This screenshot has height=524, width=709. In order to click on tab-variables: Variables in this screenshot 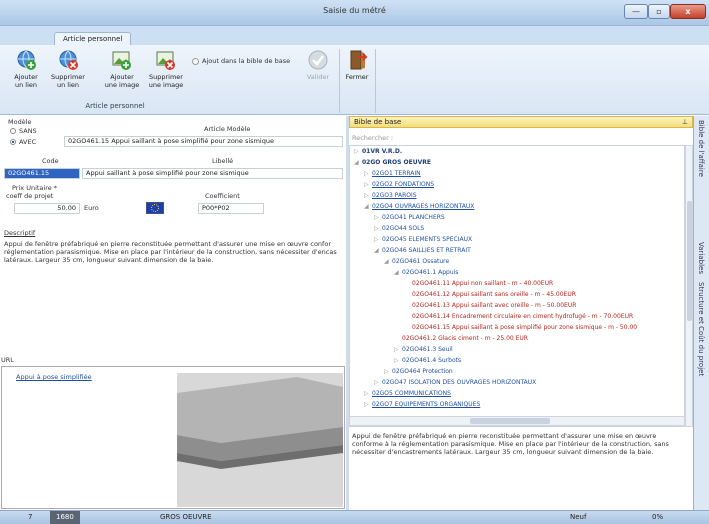, I will do `click(701, 258)`.